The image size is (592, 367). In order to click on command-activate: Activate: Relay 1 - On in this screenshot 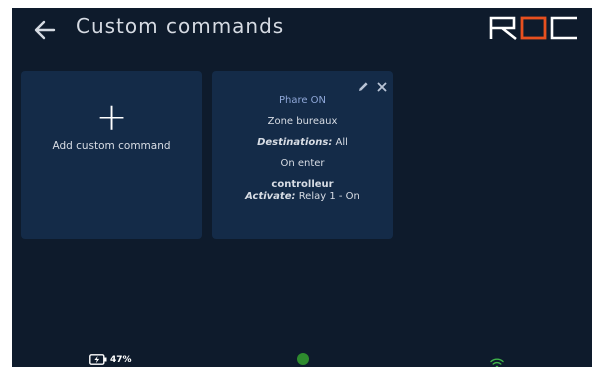, I will do `click(302, 197)`.